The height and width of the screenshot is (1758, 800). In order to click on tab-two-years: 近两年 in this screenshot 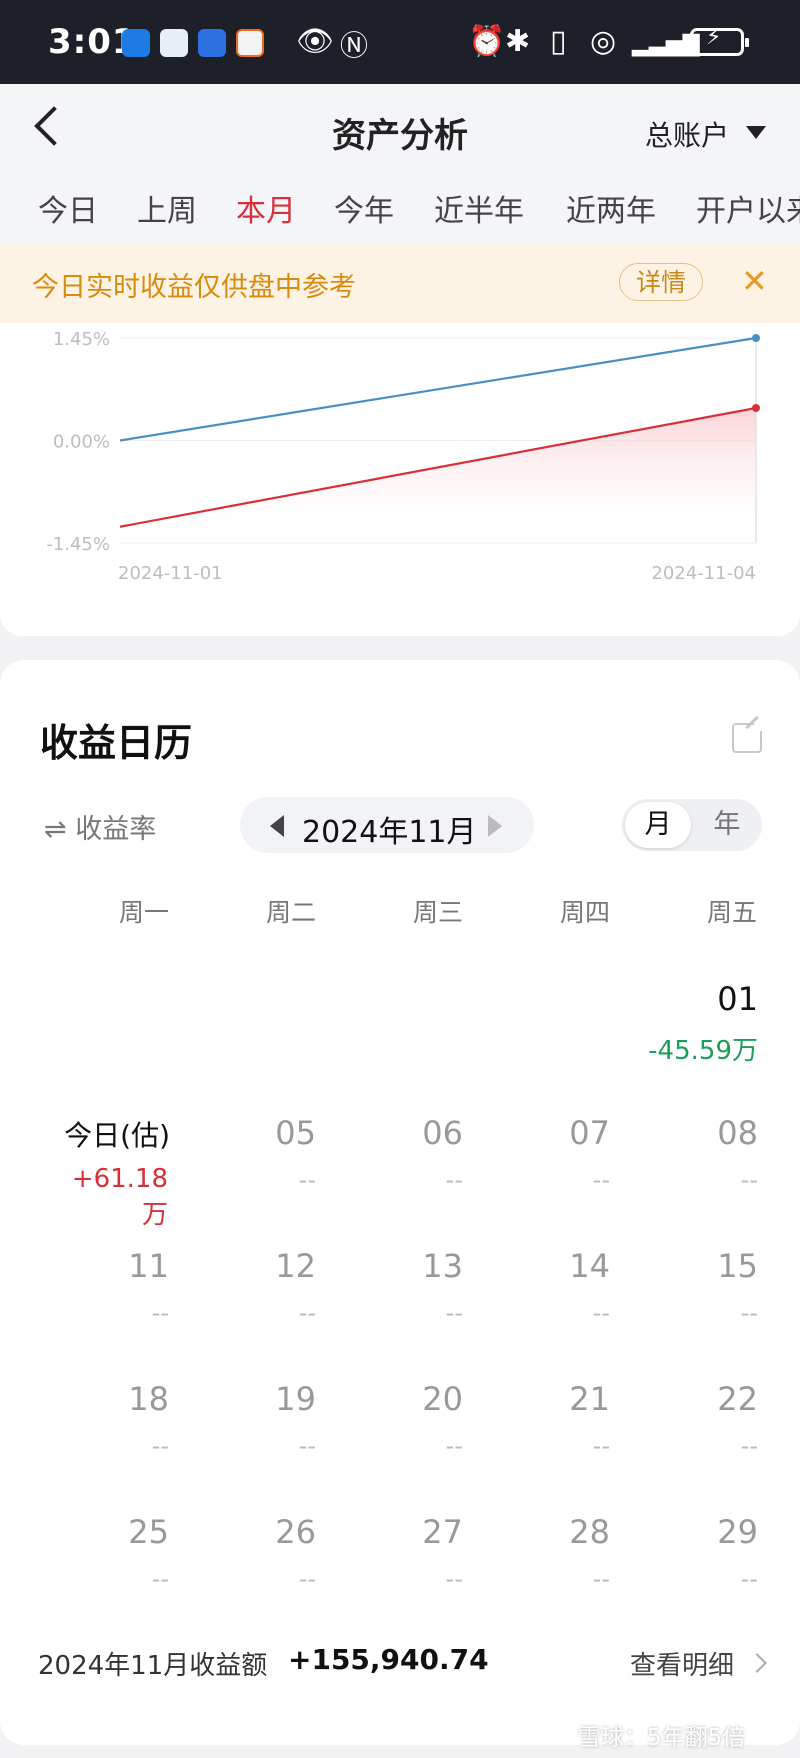, I will do `click(611, 208)`.